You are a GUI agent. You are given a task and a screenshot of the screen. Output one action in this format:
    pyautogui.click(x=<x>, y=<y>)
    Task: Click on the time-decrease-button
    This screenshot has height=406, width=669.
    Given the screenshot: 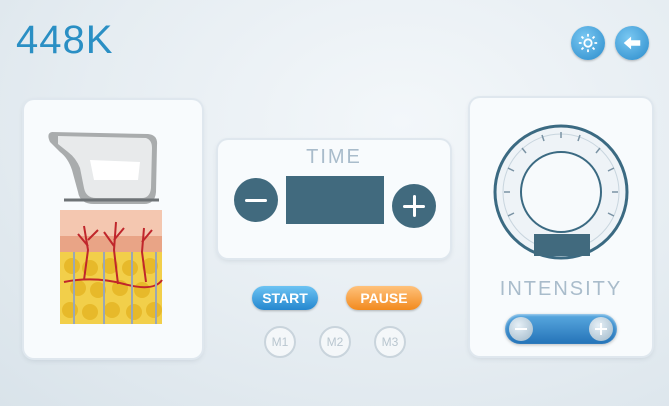 What is the action you would take?
    pyautogui.click(x=256, y=200)
    